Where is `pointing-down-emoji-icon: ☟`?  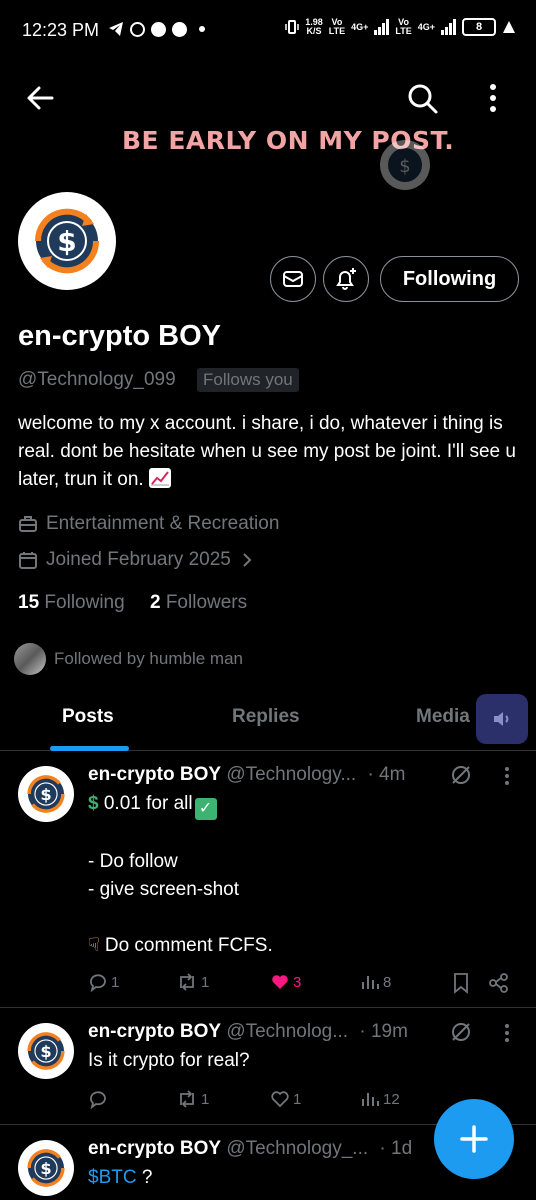
pointing-down-emoji-icon: ☟ is located at coordinates (94, 945).